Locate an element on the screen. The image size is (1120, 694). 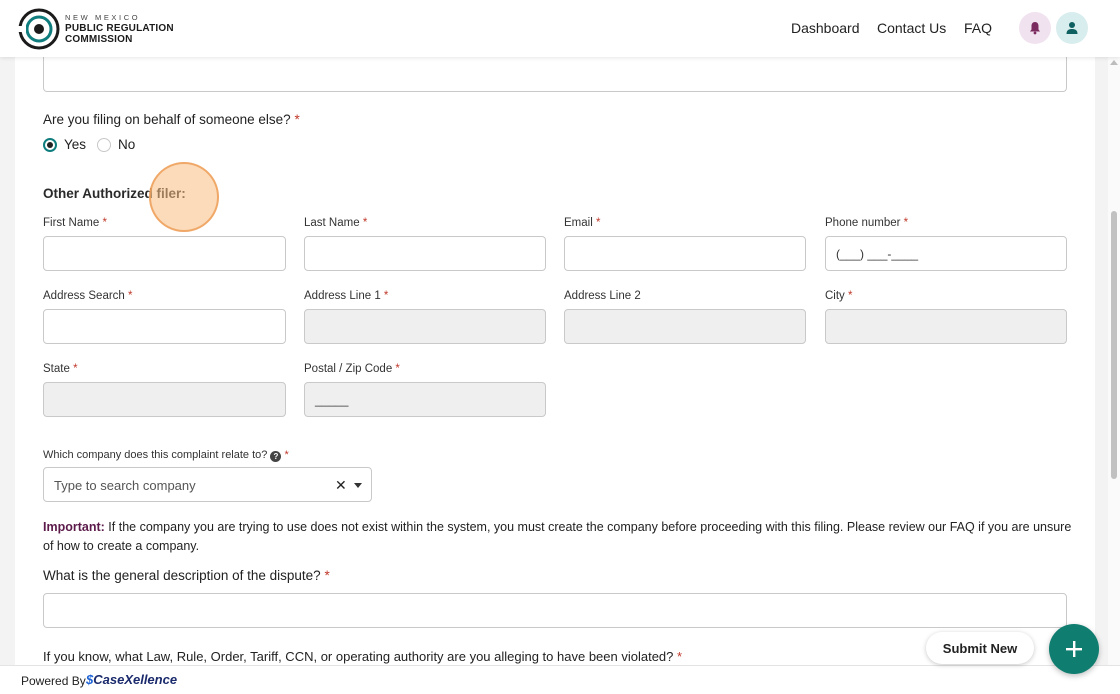
chevron-down-icon is located at coordinates (358, 485).